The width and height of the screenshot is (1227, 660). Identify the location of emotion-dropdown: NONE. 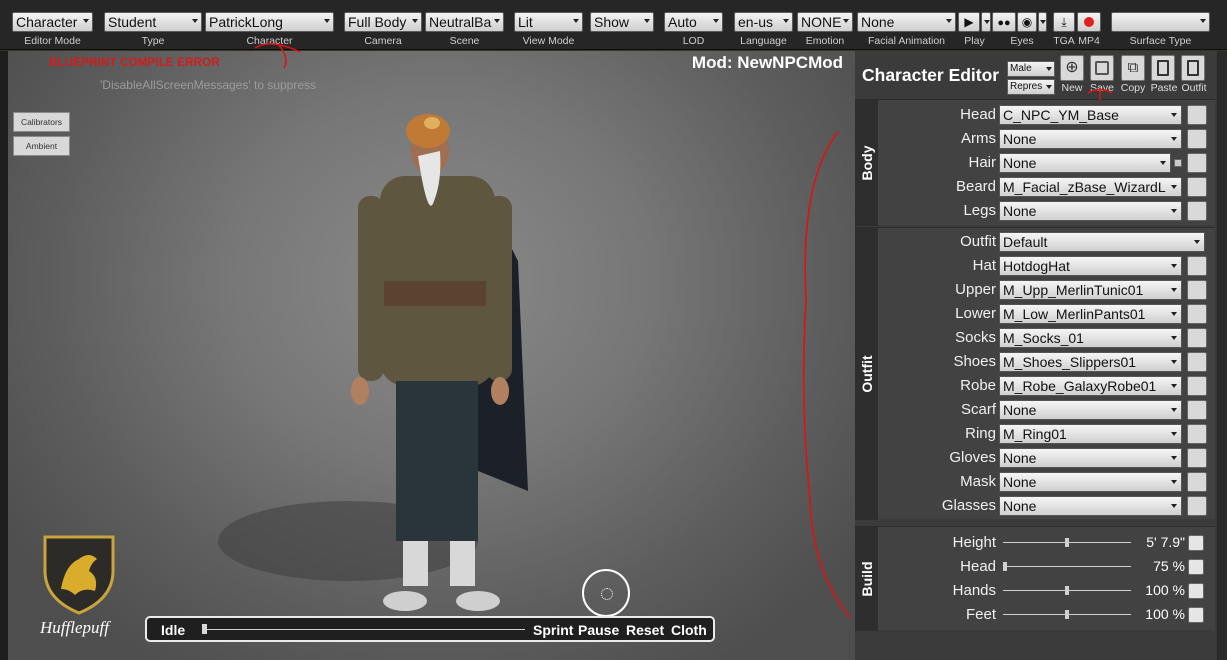
(825, 22).